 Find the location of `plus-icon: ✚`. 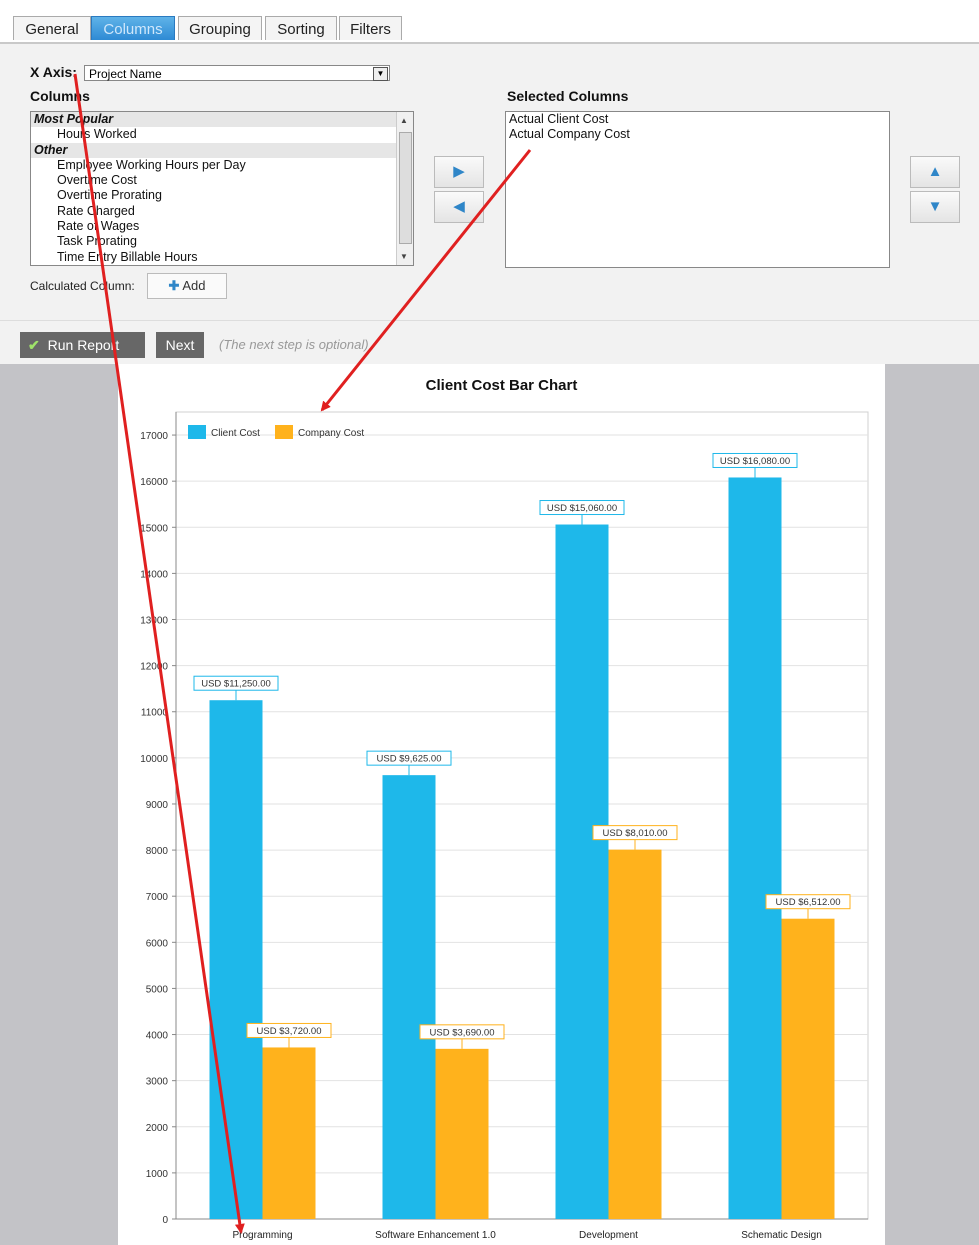

plus-icon: ✚ is located at coordinates (174, 285).